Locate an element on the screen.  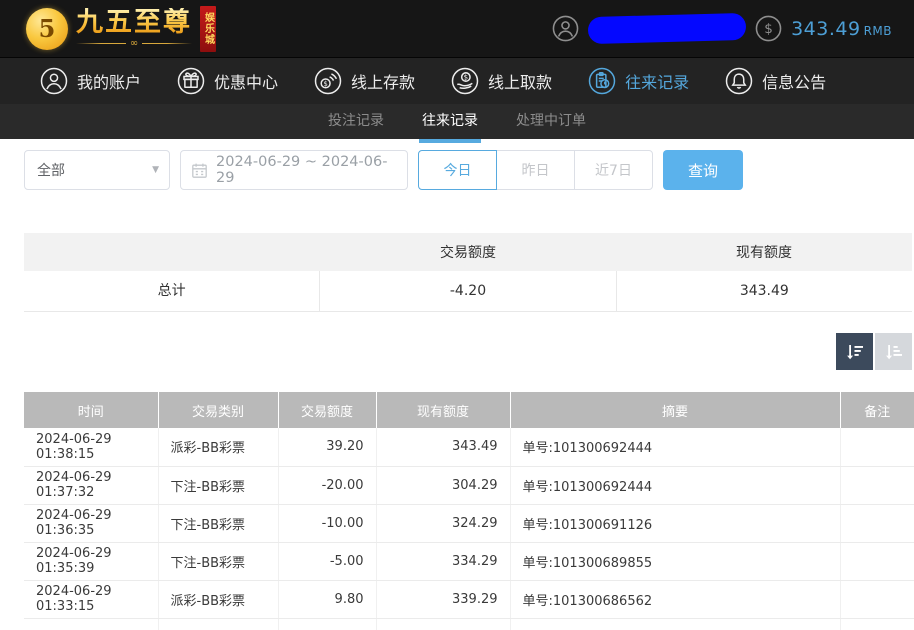
user-avatar-icon is located at coordinates (565, 28).